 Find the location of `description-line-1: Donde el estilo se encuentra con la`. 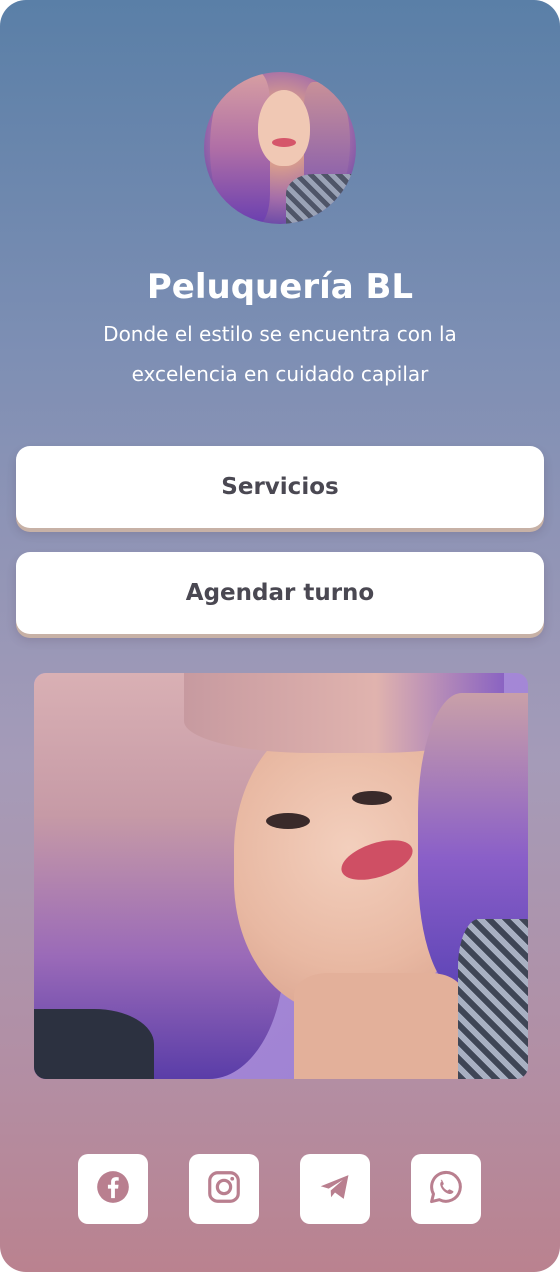

description-line-1: Donde el estilo se encuentra con la is located at coordinates (280, 334).